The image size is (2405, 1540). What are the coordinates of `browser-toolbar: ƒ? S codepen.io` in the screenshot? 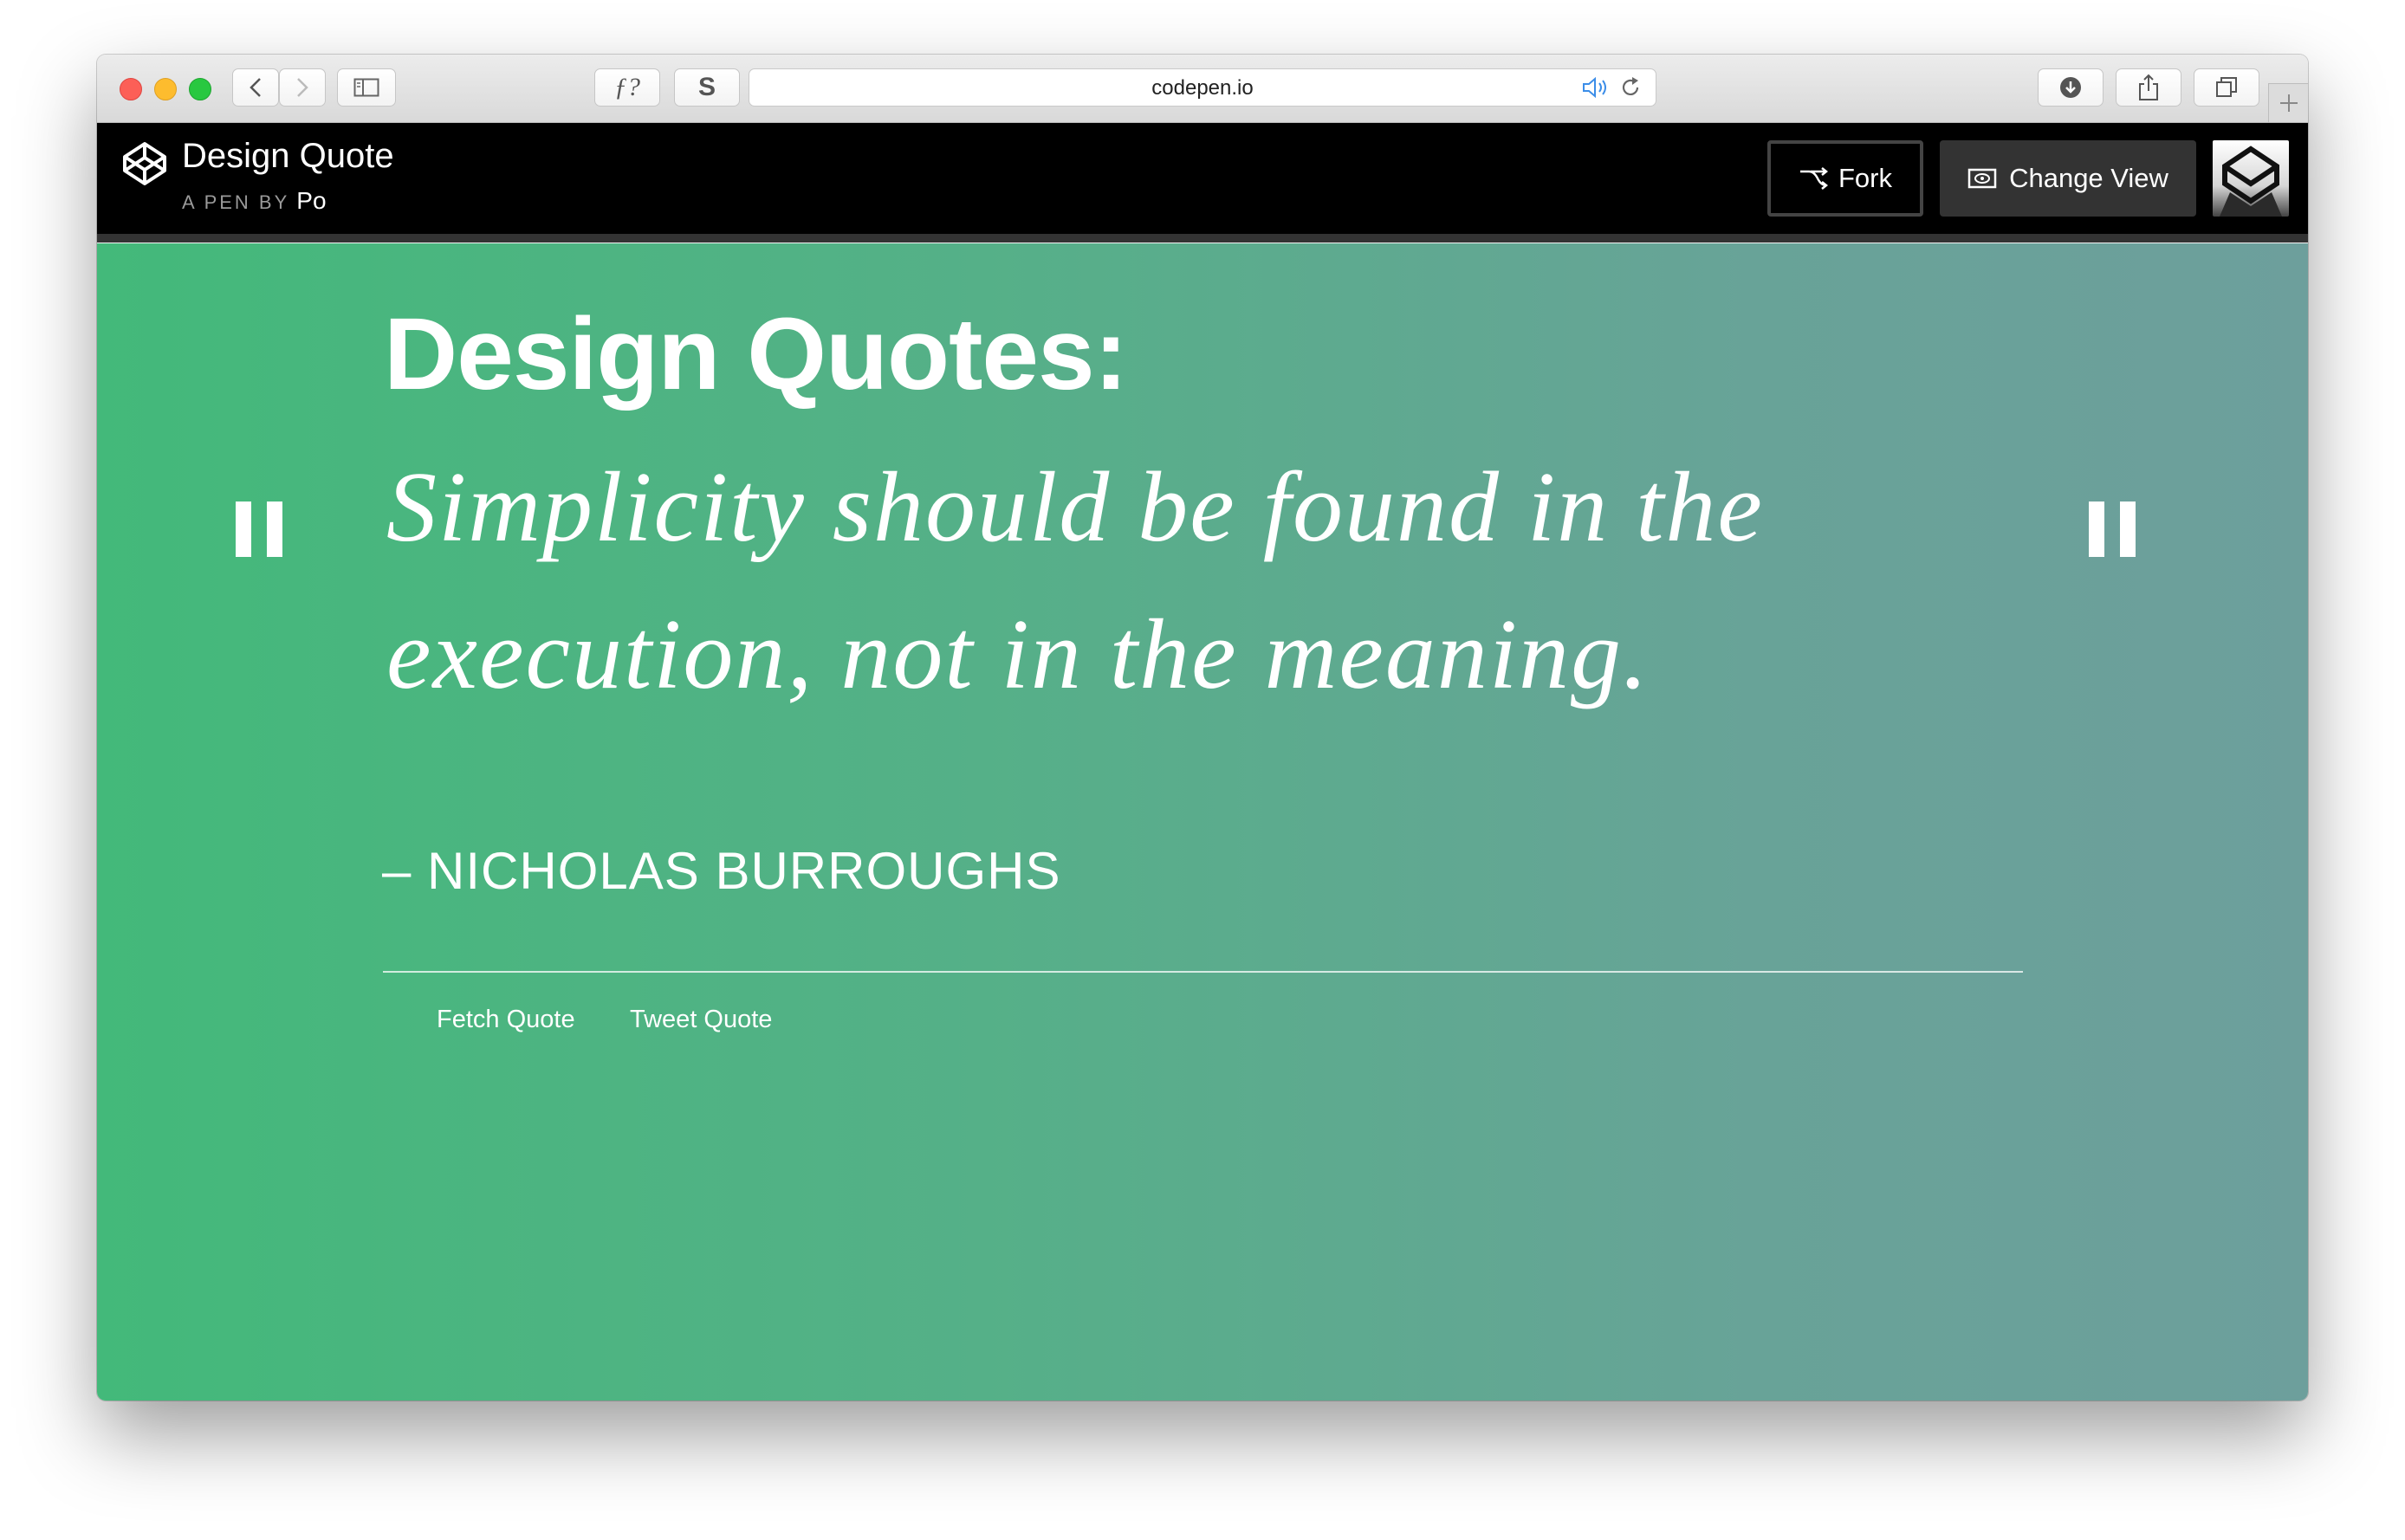 It's located at (1202, 89).